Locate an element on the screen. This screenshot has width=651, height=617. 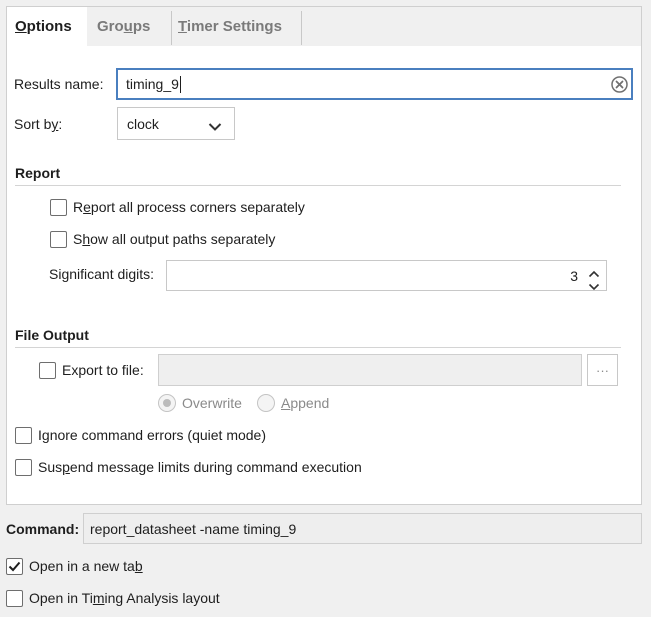
open-new-tab-label: Open in a new tab is located at coordinates (86, 566).